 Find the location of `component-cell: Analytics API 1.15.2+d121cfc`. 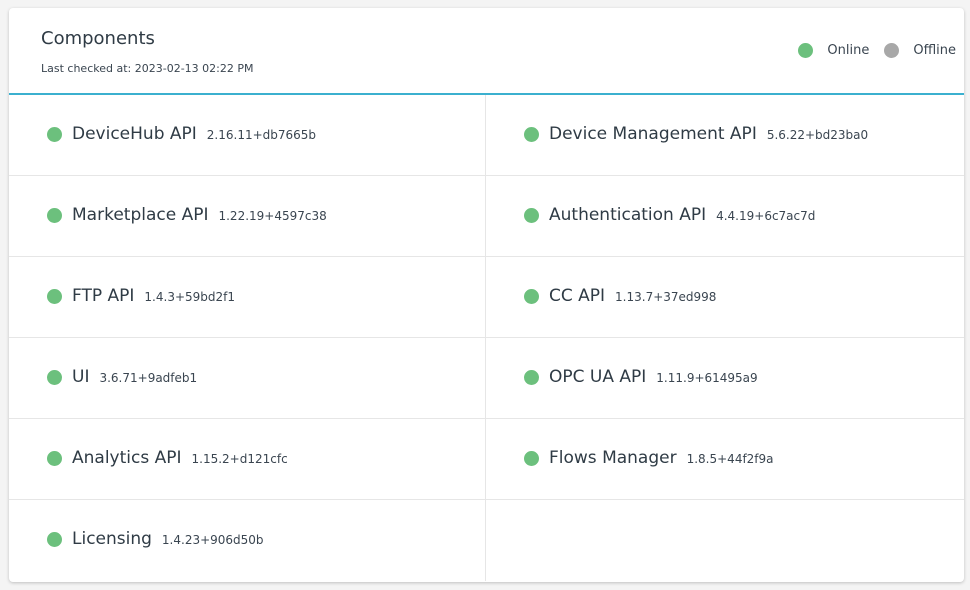

component-cell: Analytics API 1.15.2+d121cfc is located at coordinates (247, 459).